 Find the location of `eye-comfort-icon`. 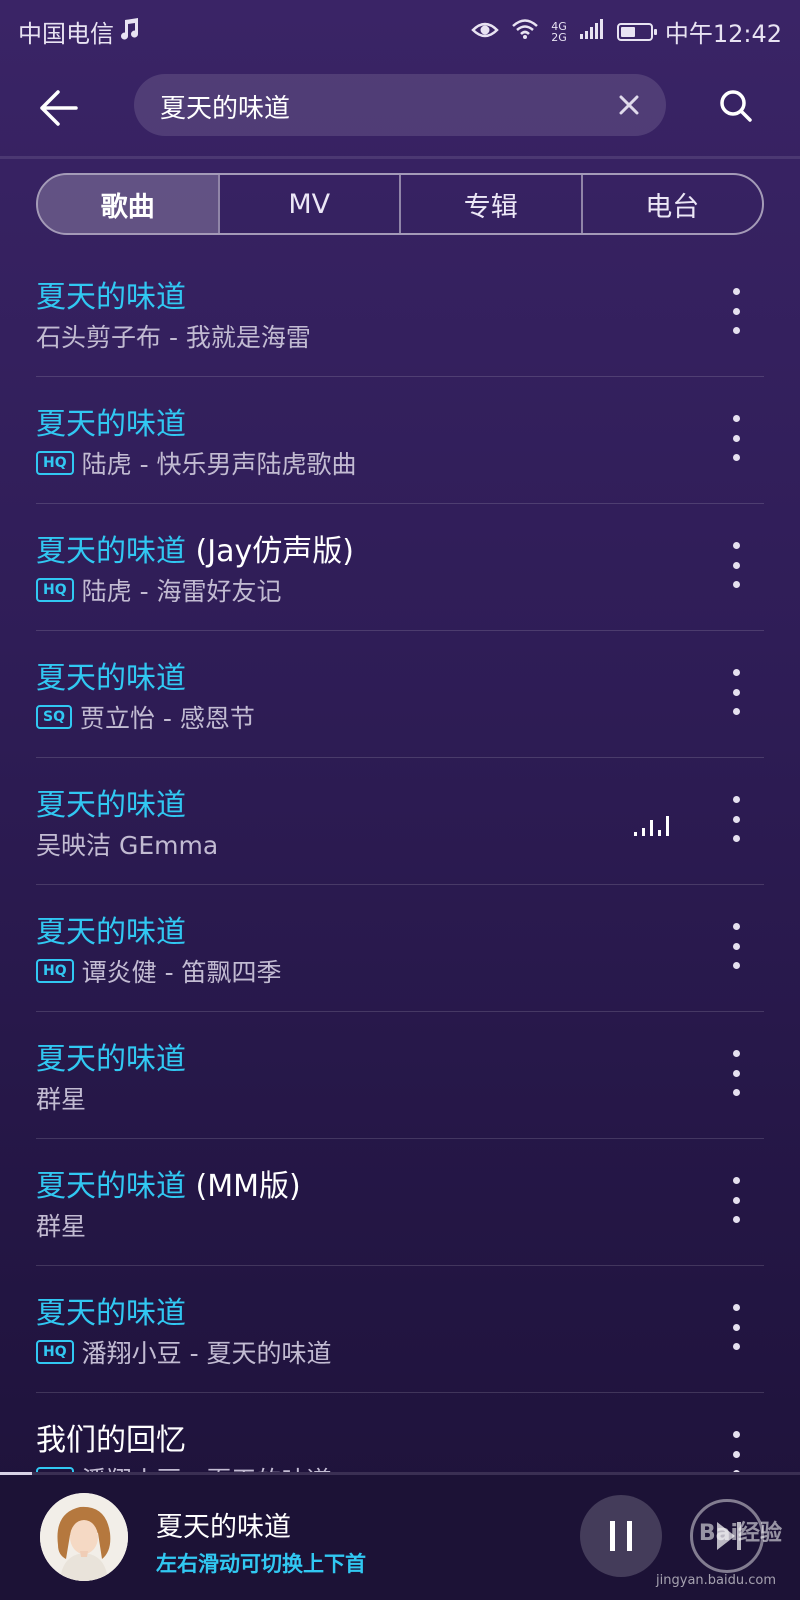

eye-comfort-icon is located at coordinates (485, 32).